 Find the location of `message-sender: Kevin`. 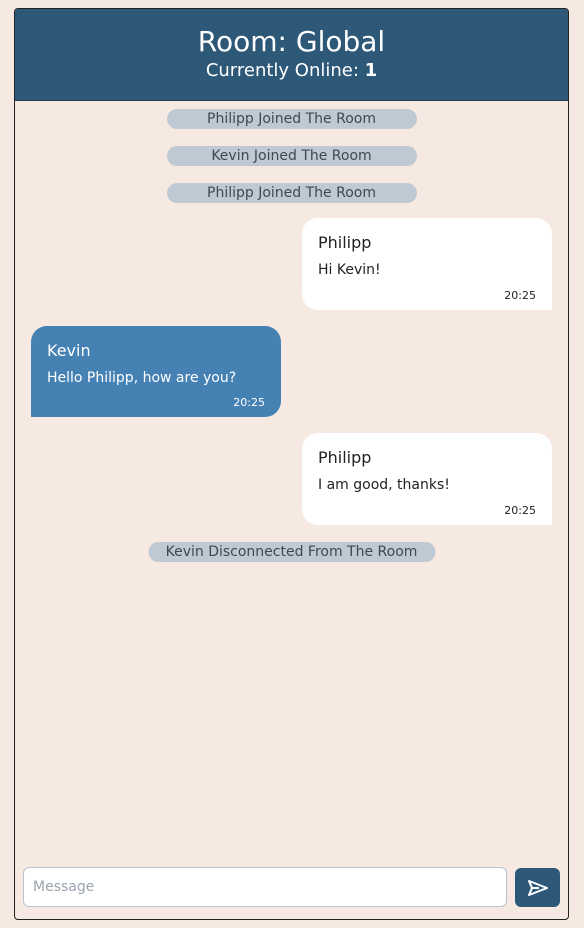

message-sender: Kevin is located at coordinates (69, 350).